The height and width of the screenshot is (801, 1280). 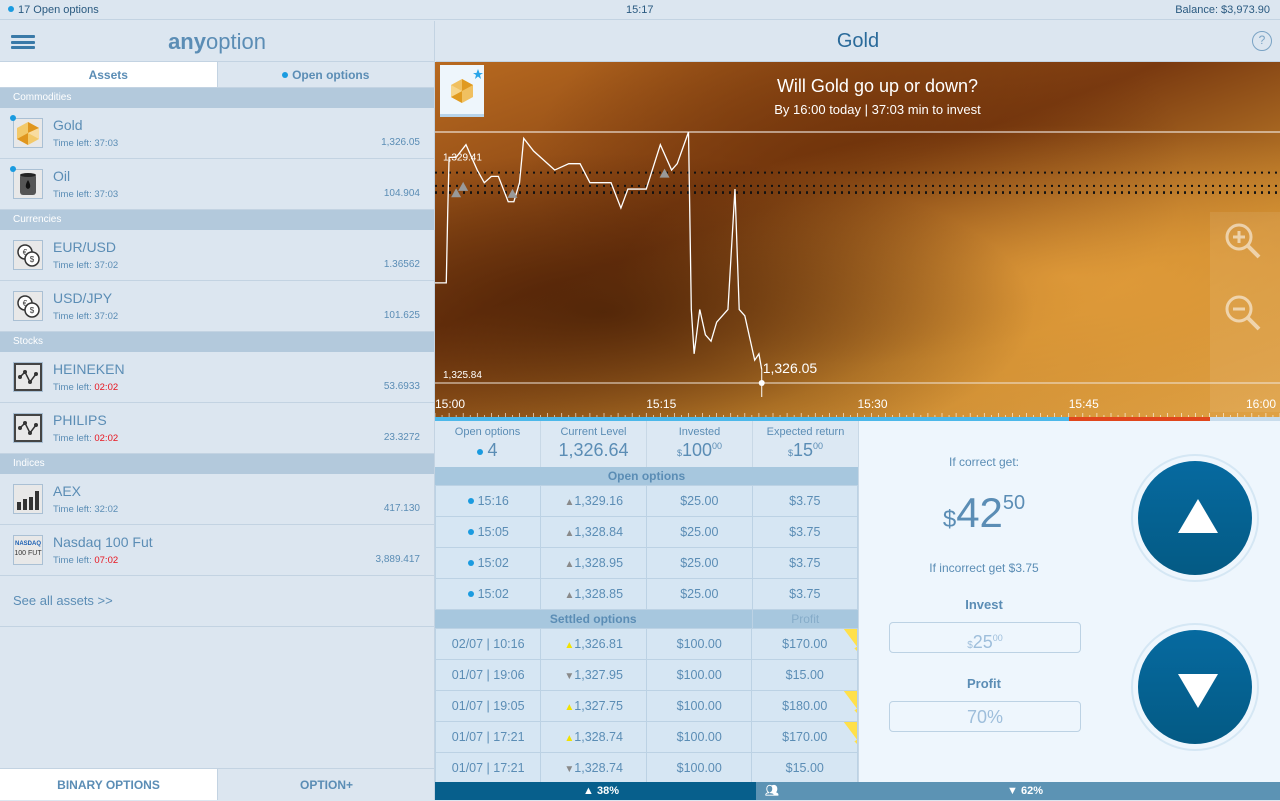 What do you see at coordinates (28, 428) in the screenshot?
I see `stock-chart-icon` at bounding box center [28, 428].